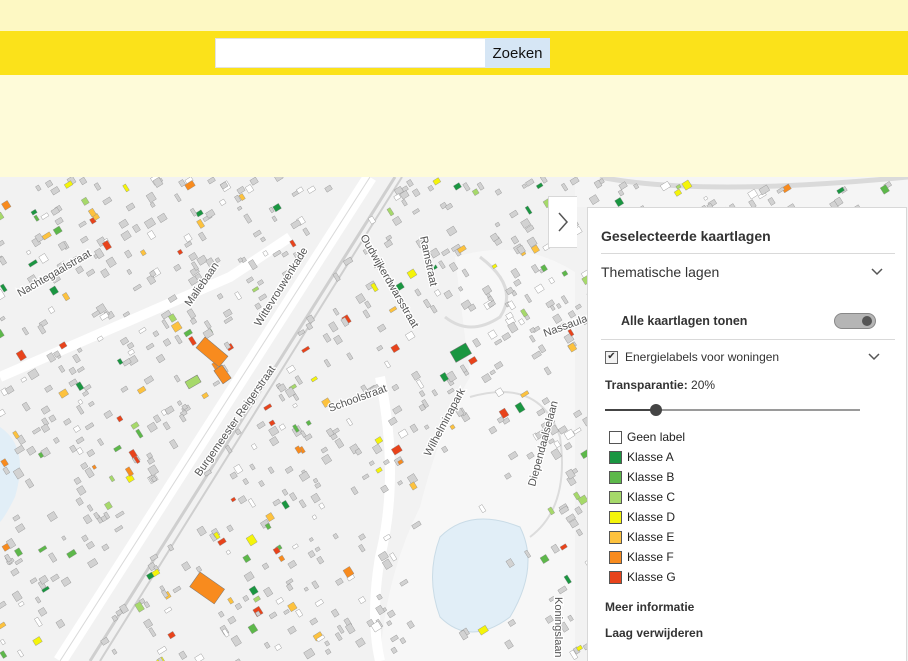 This screenshot has height=661, width=908. I want to click on legend-item: Klasse A, so click(647, 457).